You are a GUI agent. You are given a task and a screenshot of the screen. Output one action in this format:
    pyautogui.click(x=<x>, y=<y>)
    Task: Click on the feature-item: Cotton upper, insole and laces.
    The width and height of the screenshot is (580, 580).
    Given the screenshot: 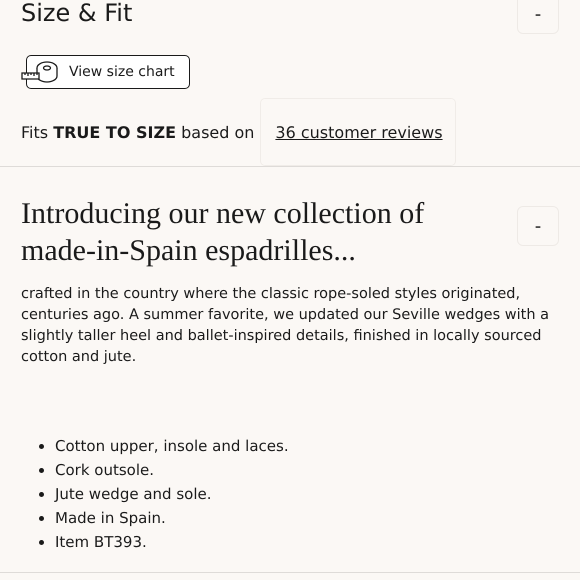 What is the action you would take?
    pyautogui.click(x=172, y=446)
    